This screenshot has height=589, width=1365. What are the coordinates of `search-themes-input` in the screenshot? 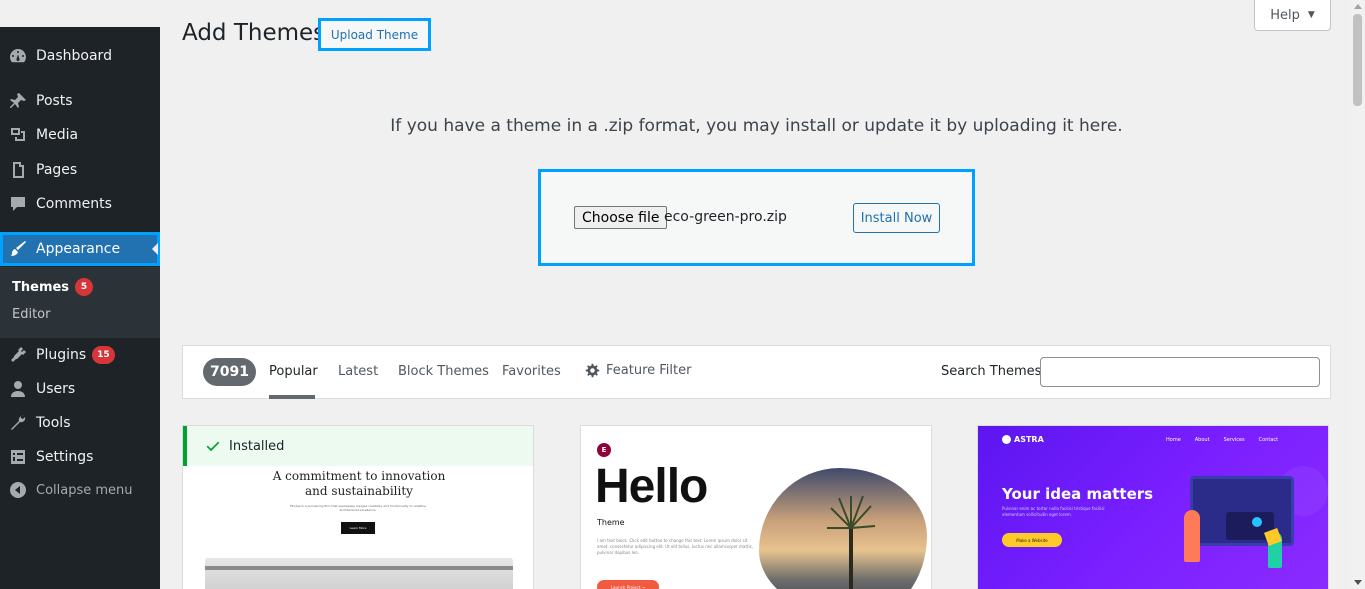 It's located at (1180, 372).